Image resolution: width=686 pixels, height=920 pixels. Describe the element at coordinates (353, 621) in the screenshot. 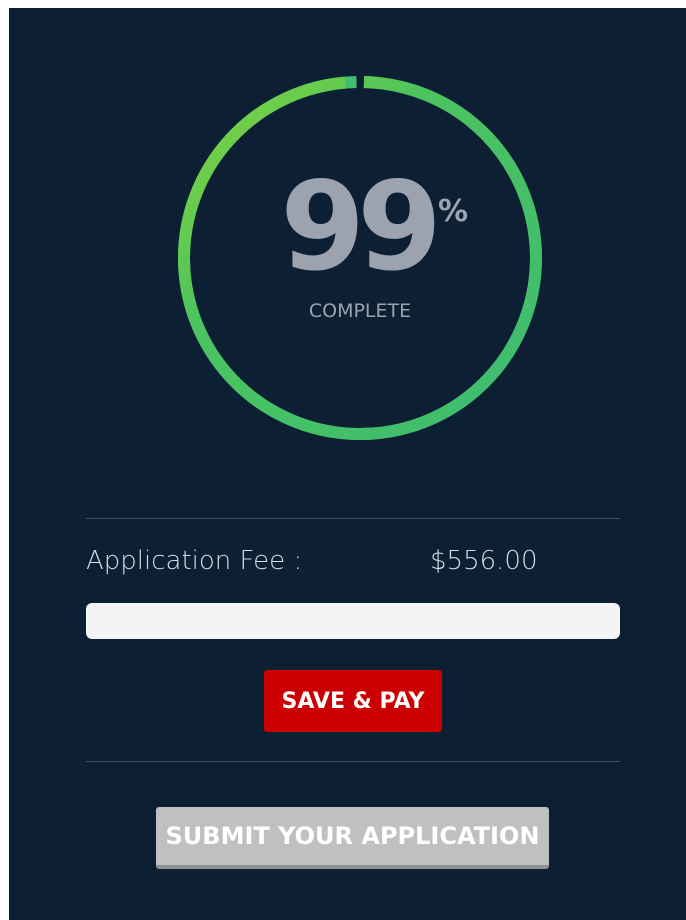

I see `payment-input-field` at that location.